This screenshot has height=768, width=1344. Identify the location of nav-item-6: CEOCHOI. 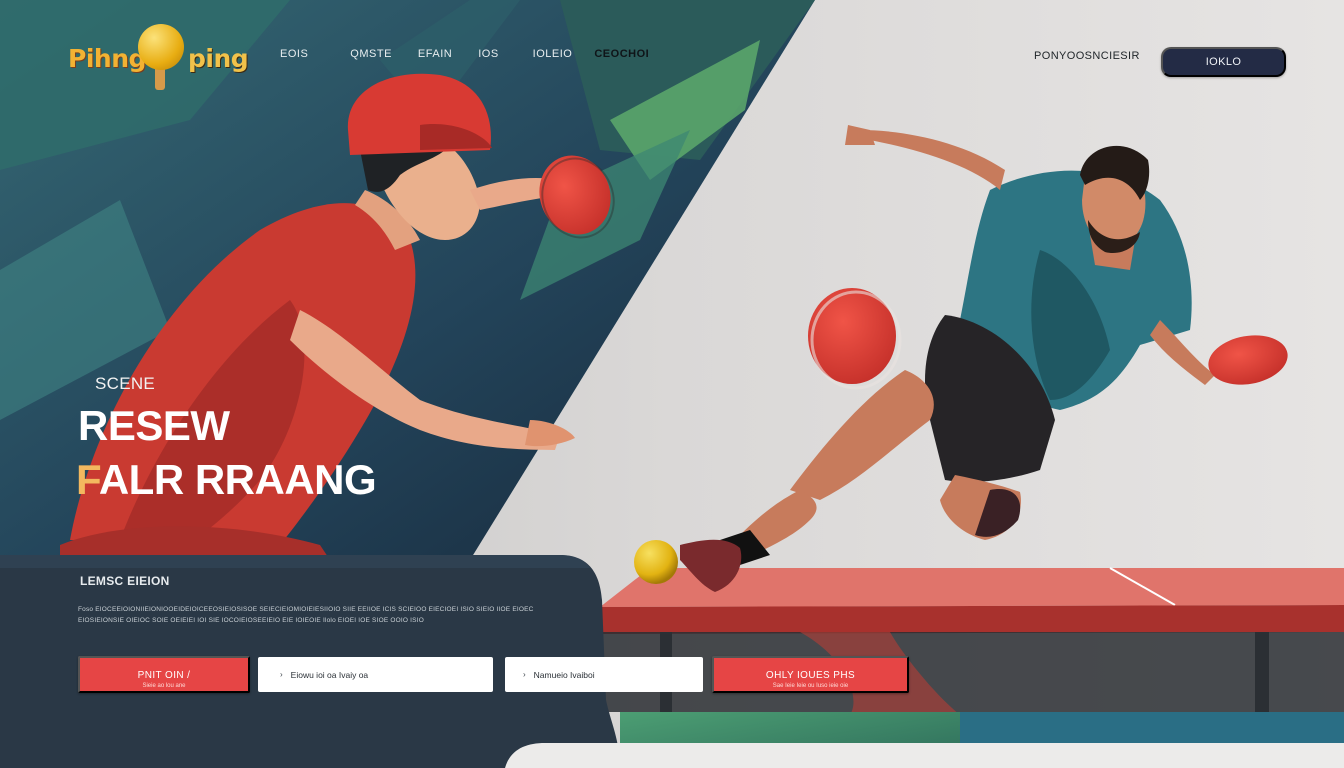
(621, 54).